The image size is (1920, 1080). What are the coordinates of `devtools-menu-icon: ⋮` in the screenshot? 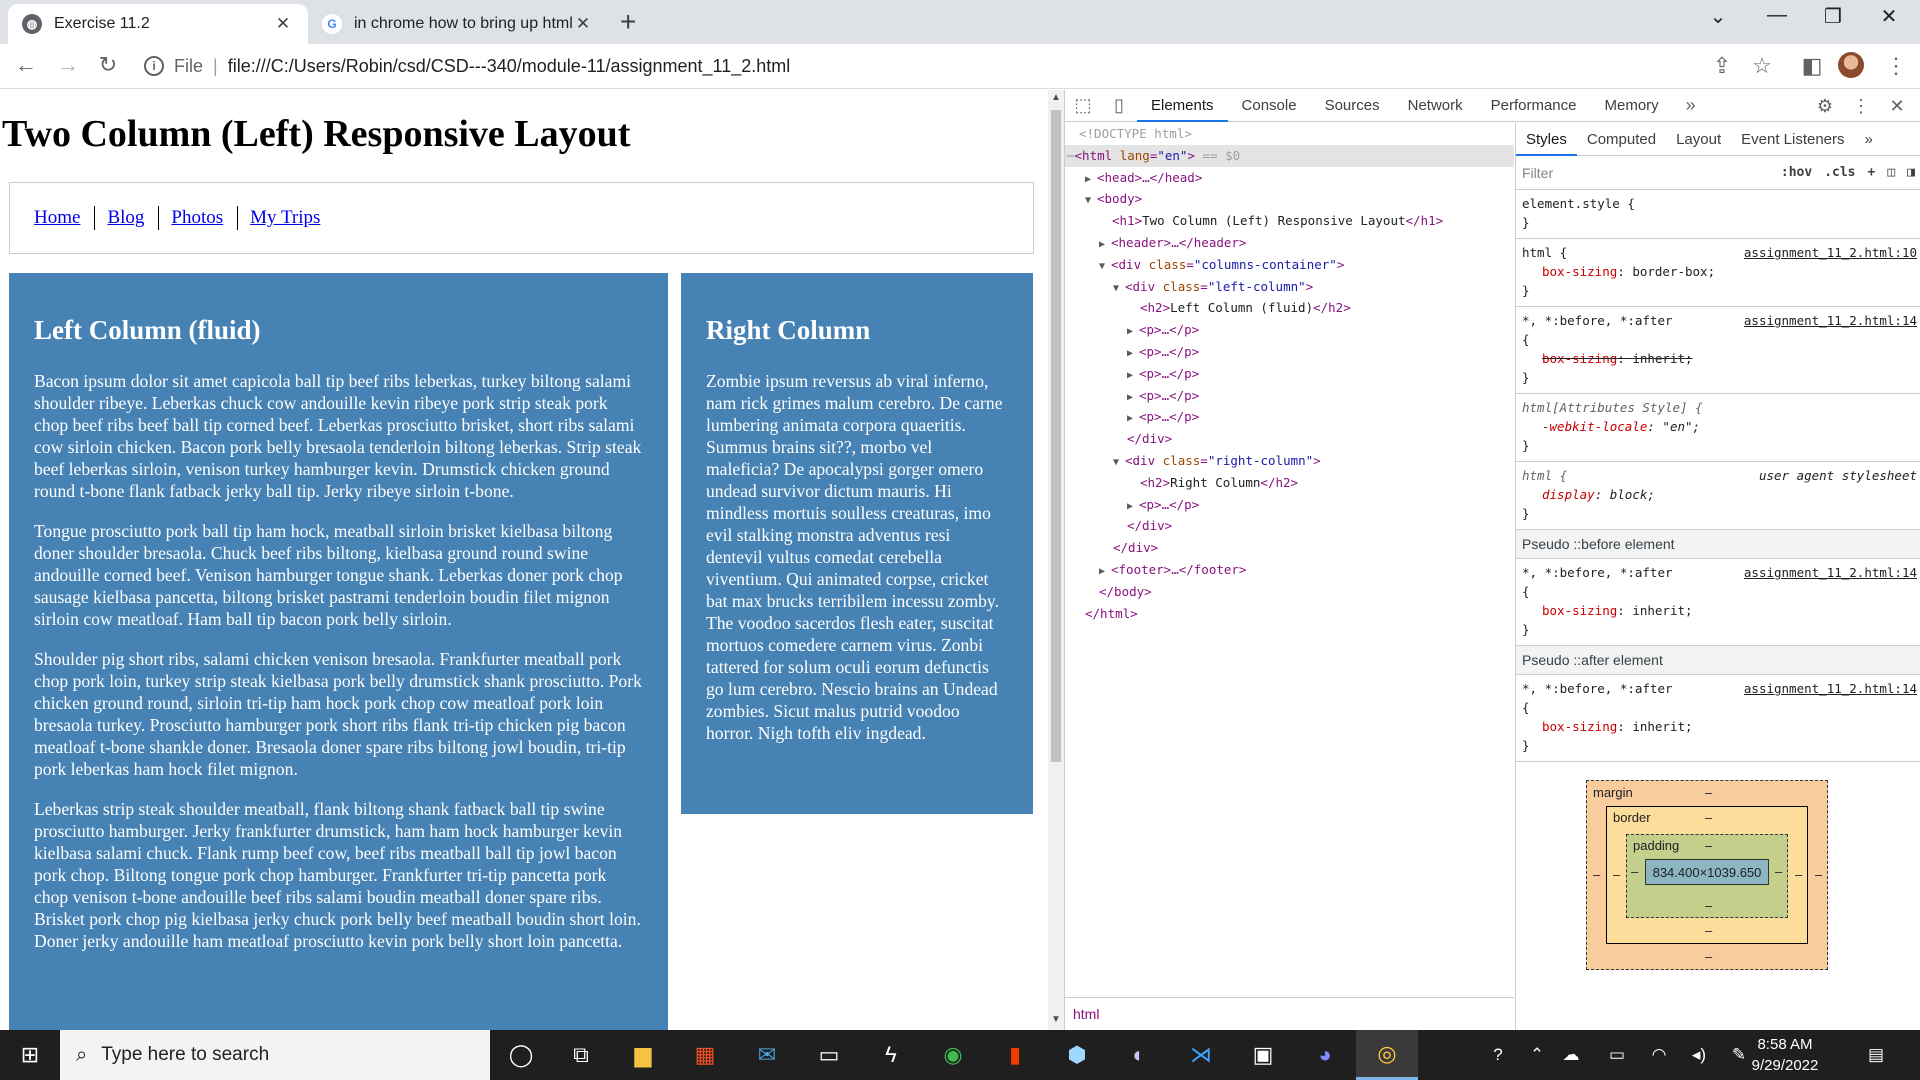 It's located at (1861, 106).